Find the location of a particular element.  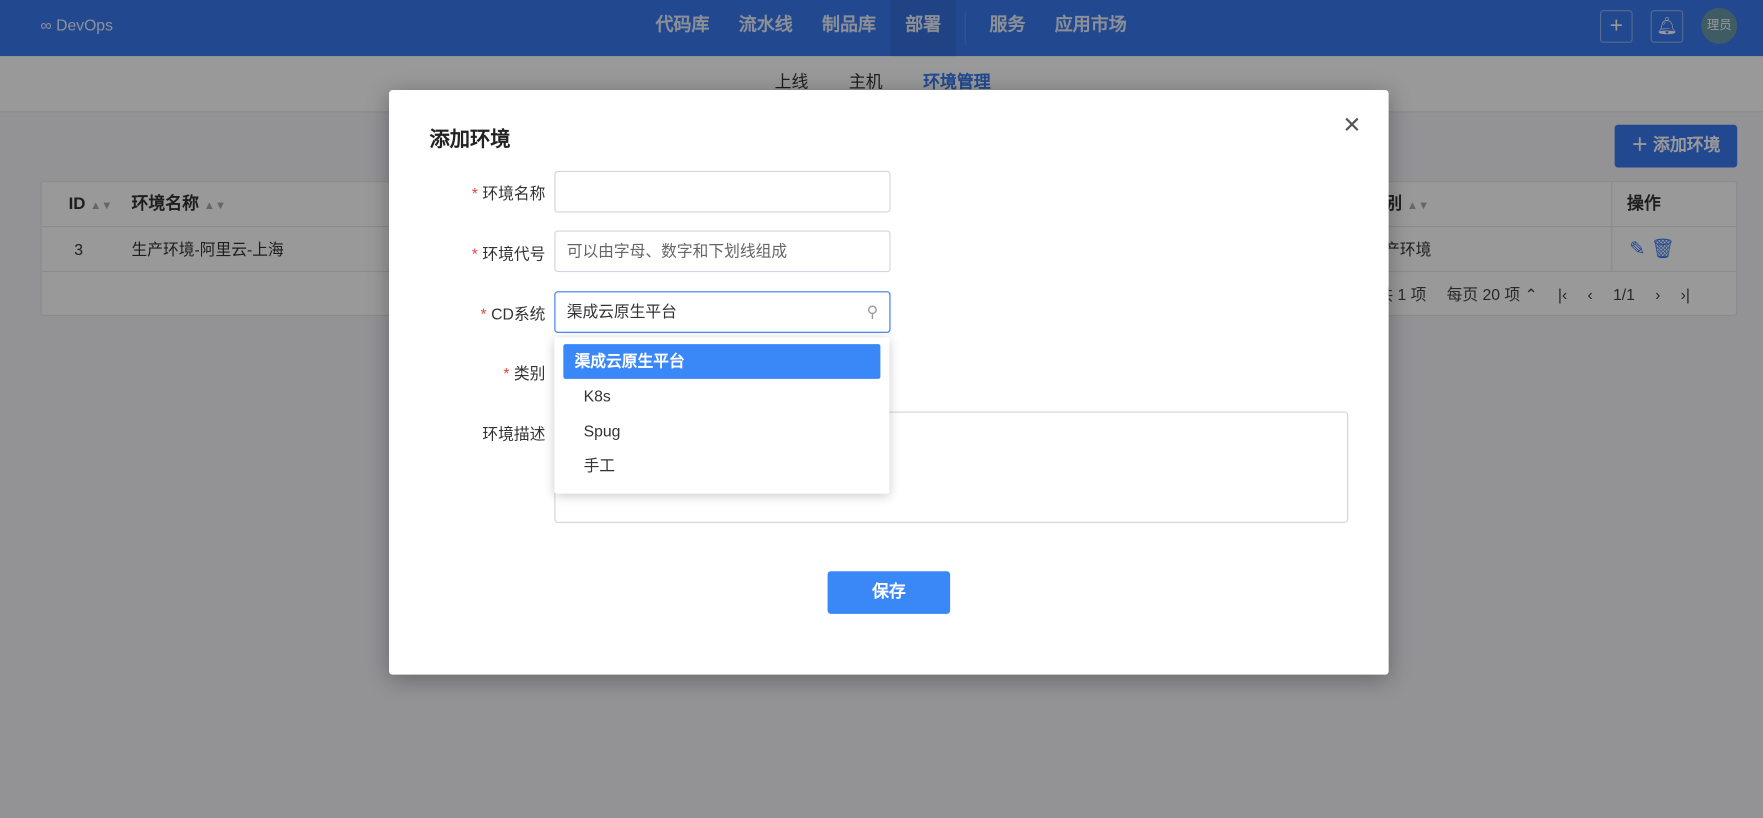

cd-label: * CD系统 is located at coordinates (513, 313).